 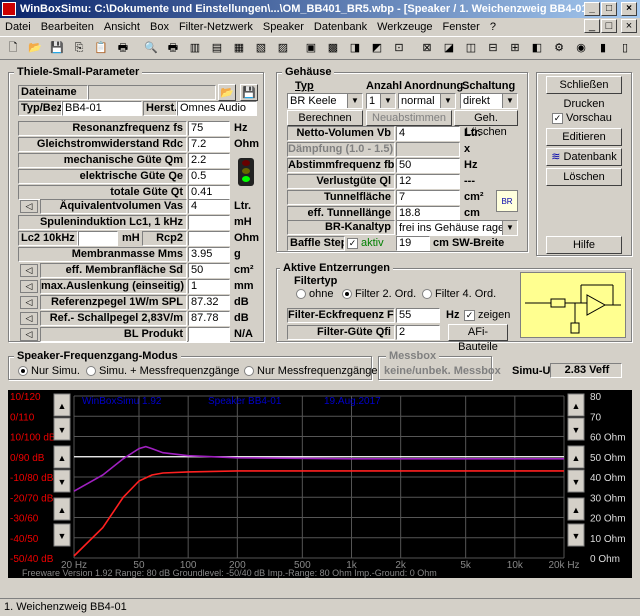 I want to click on menu-2: Ansicht, so click(x=122, y=27).